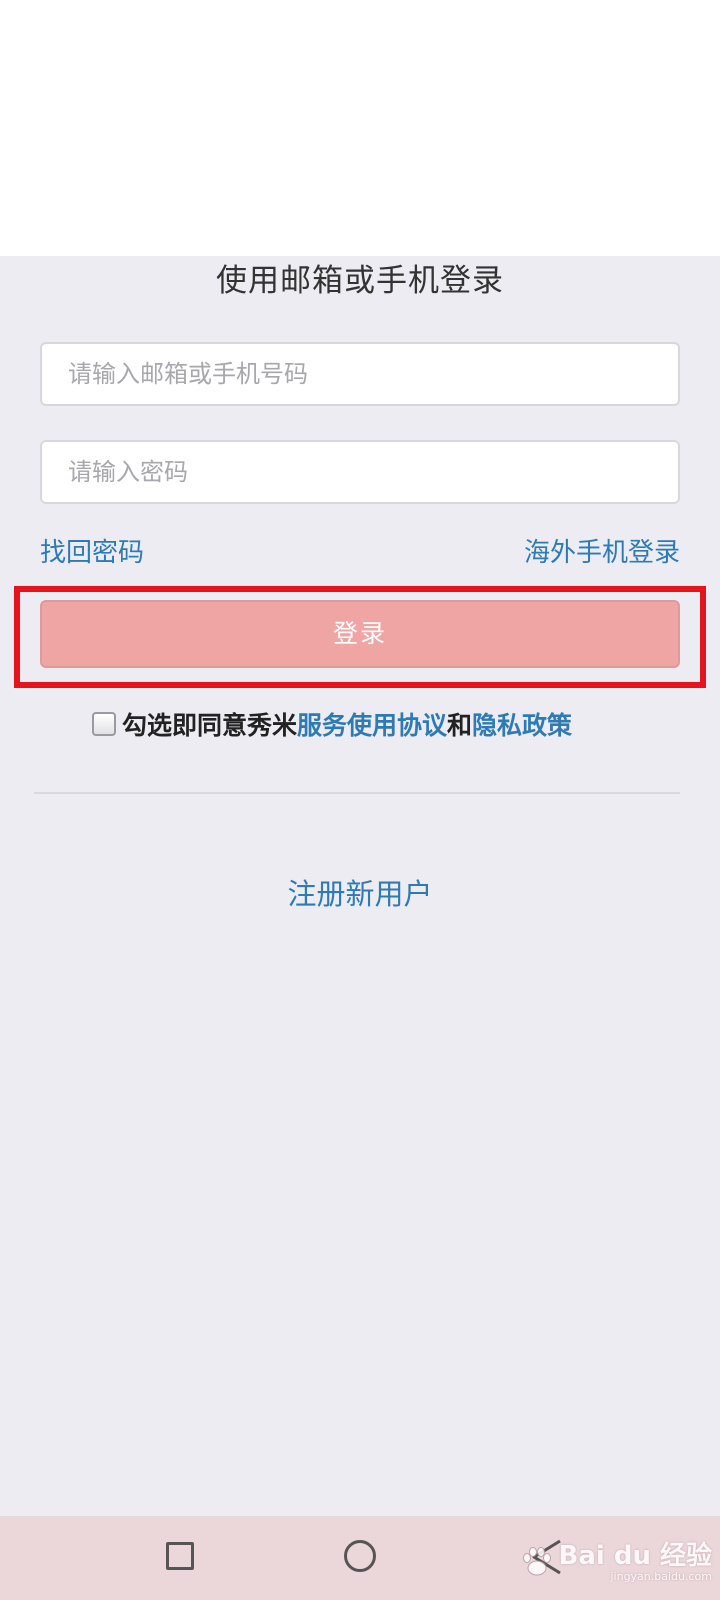 This screenshot has height=1600, width=720. Describe the element at coordinates (460, 725) in the screenshot. I see `agreement-conjunction-text: 和` at that location.